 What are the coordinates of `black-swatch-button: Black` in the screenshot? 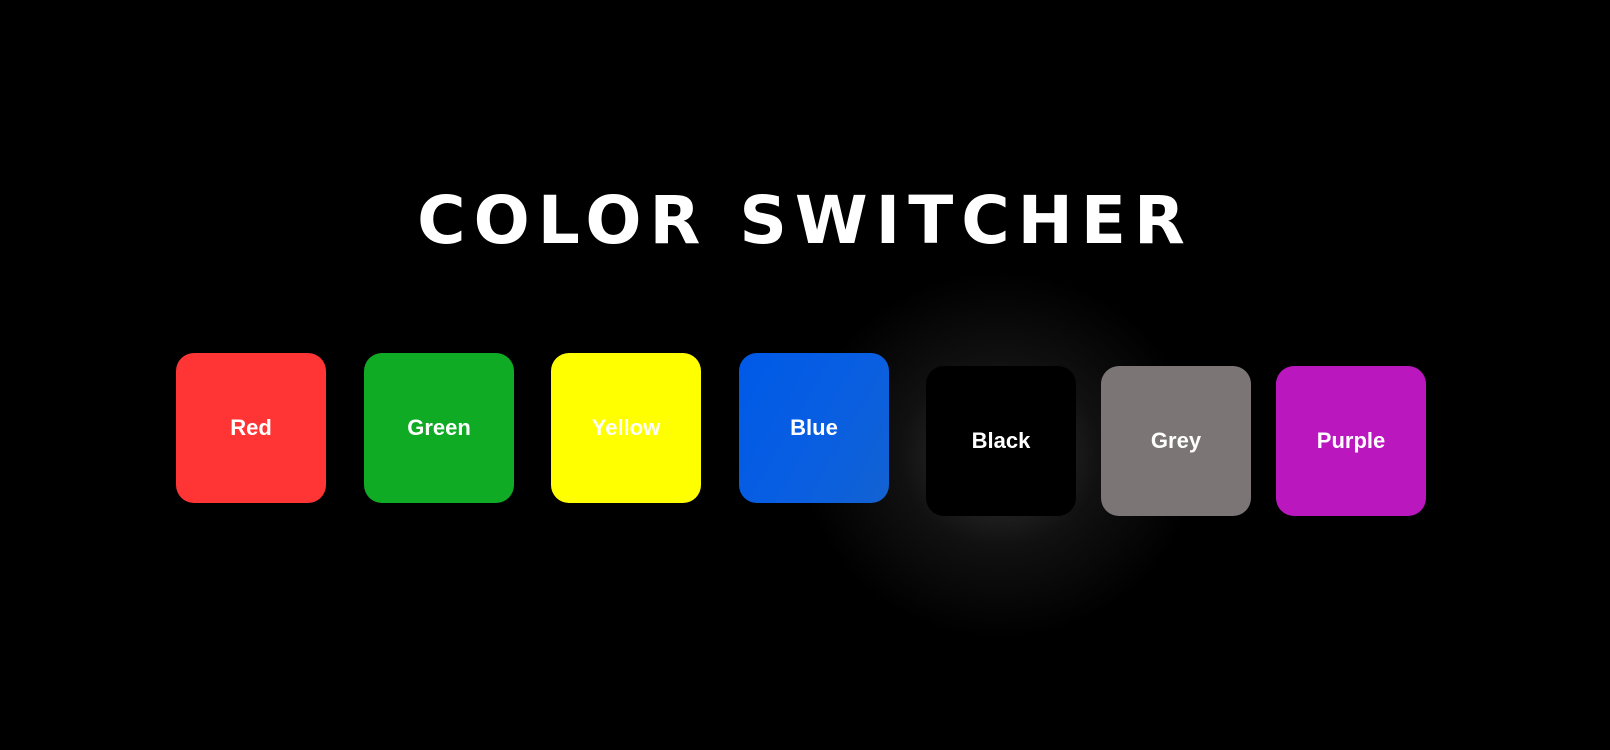 It's located at (1001, 441).